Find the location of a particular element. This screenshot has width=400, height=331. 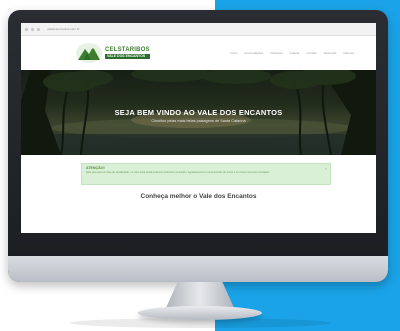

nav-item: Idiomas is located at coordinates (348, 53).